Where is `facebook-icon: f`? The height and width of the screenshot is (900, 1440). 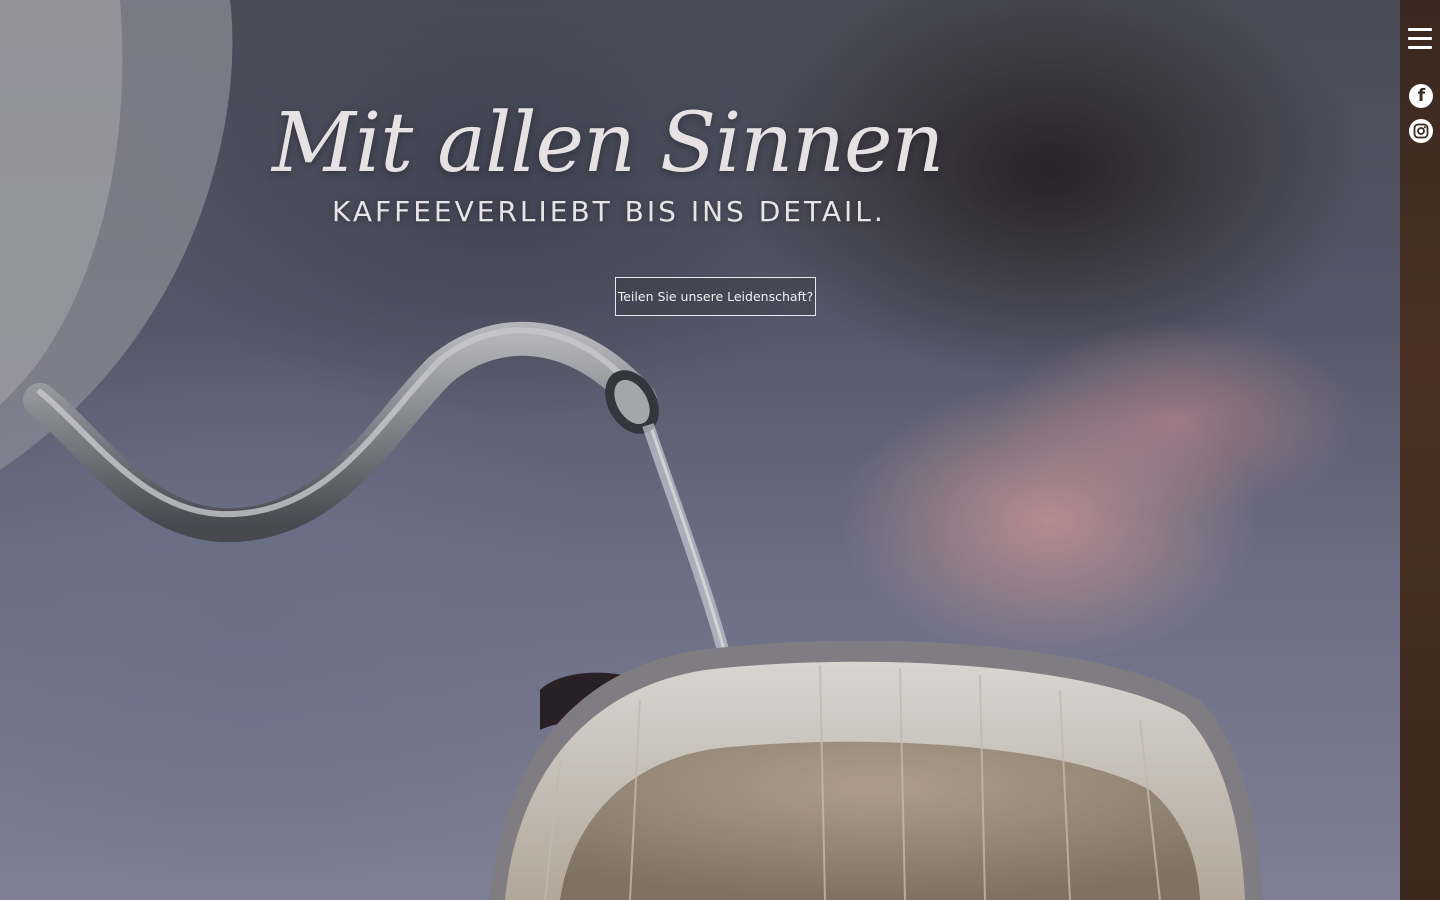 facebook-icon: f is located at coordinates (1421, 96).